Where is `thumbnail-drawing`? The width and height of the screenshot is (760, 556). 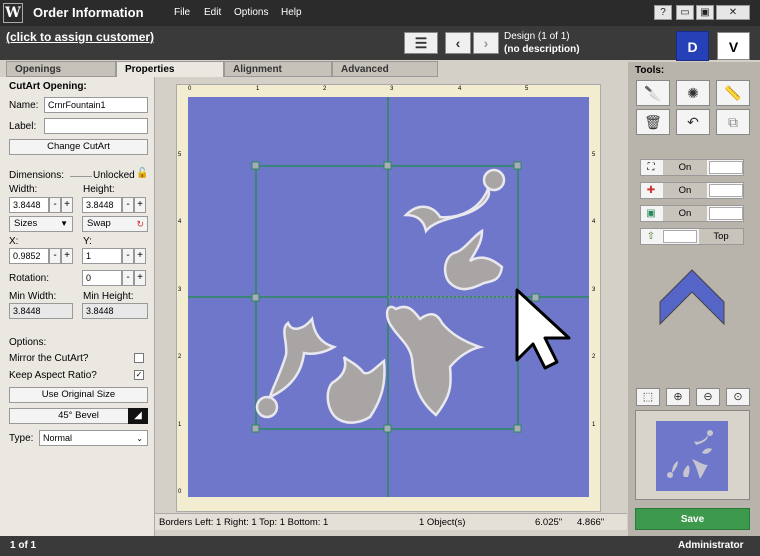
thumbnail-drawing is located at coordinates (690, 454).